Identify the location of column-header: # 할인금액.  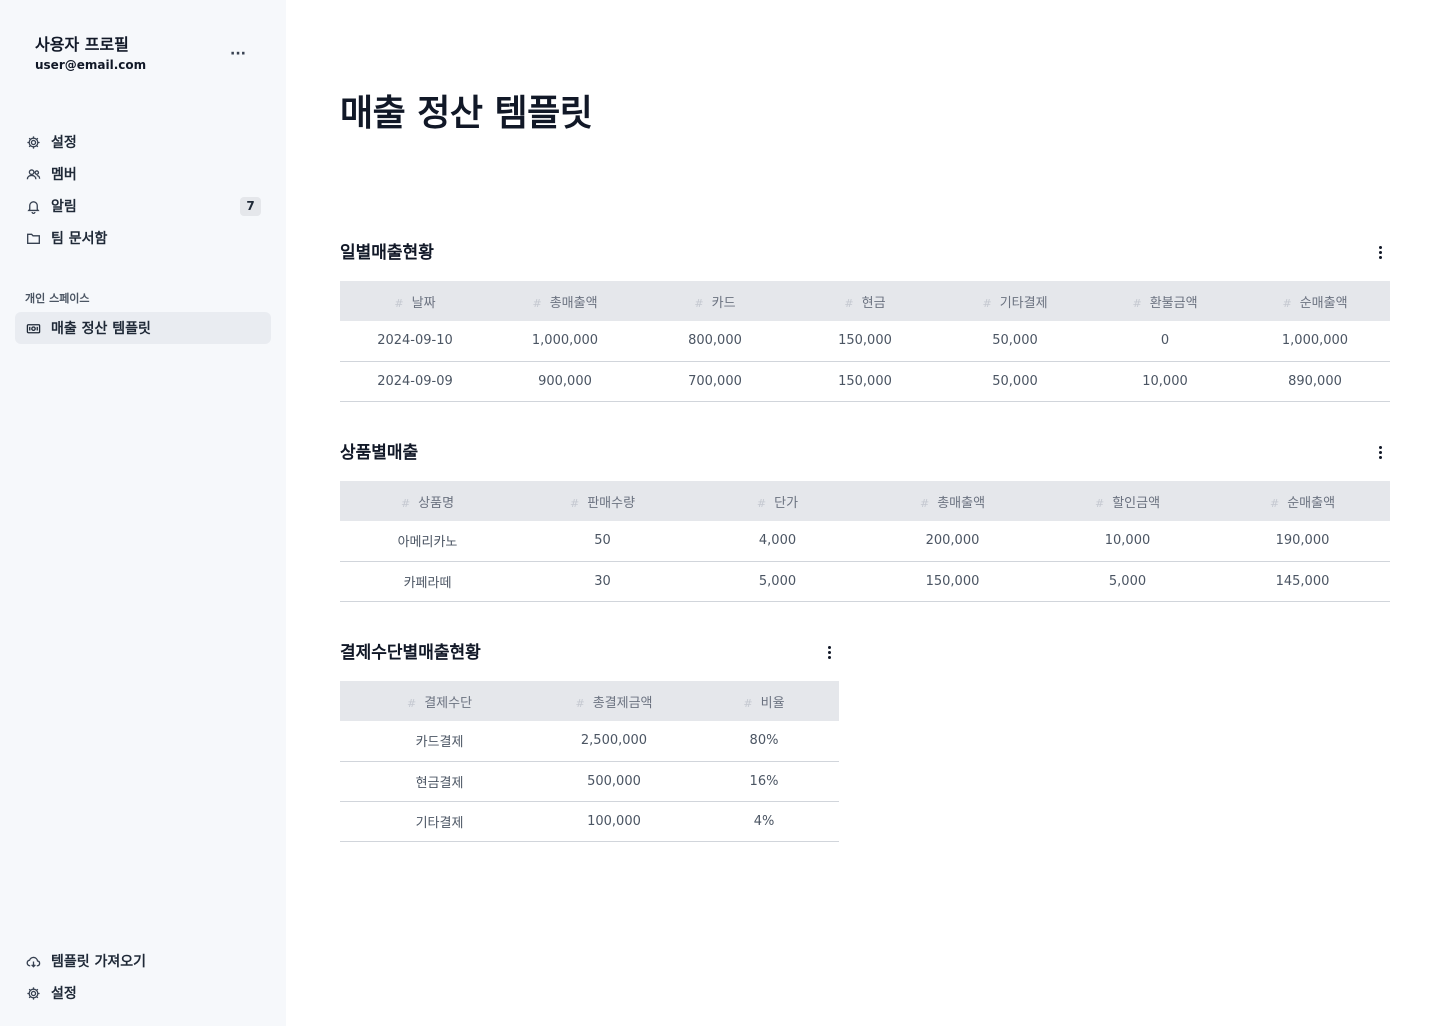
(1127, 501).